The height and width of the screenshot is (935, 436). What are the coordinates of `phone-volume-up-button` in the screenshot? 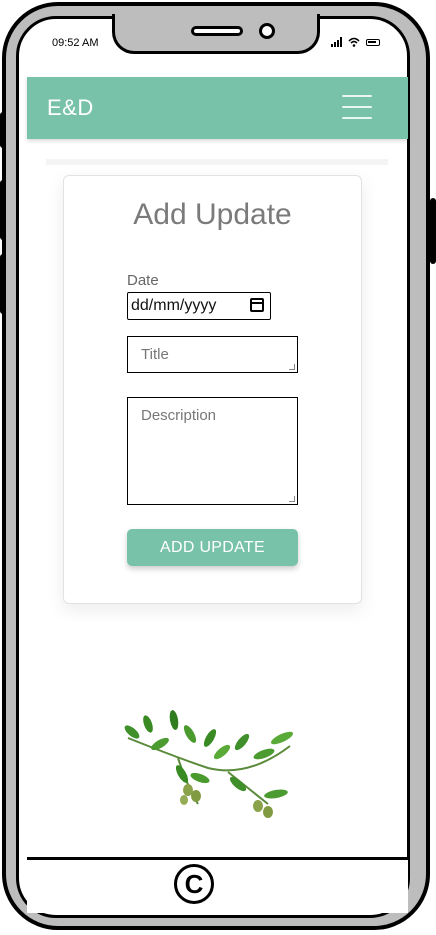 It's located at (3, 210).